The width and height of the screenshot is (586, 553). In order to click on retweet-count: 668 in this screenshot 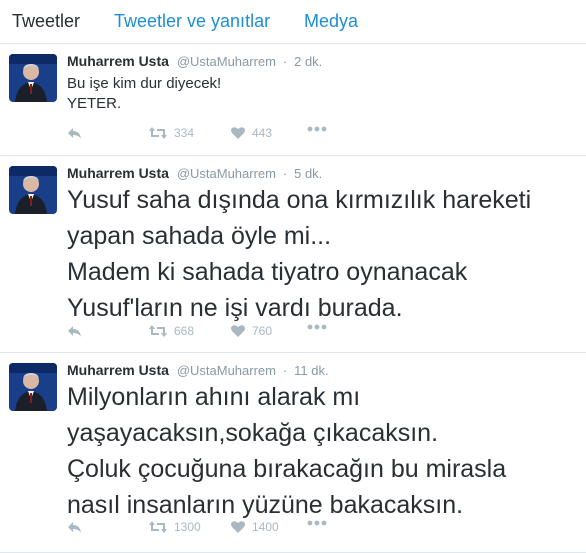, I will do `click(184, 331)`.